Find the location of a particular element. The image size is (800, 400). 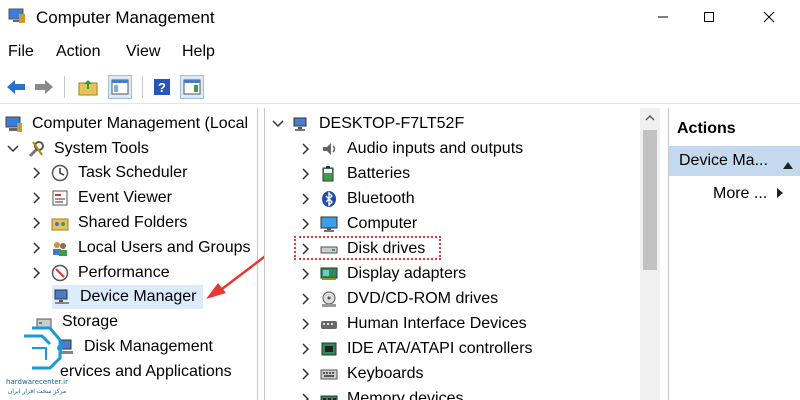

tree-item-label: Event Viewer is located at coordinates (125, 197).